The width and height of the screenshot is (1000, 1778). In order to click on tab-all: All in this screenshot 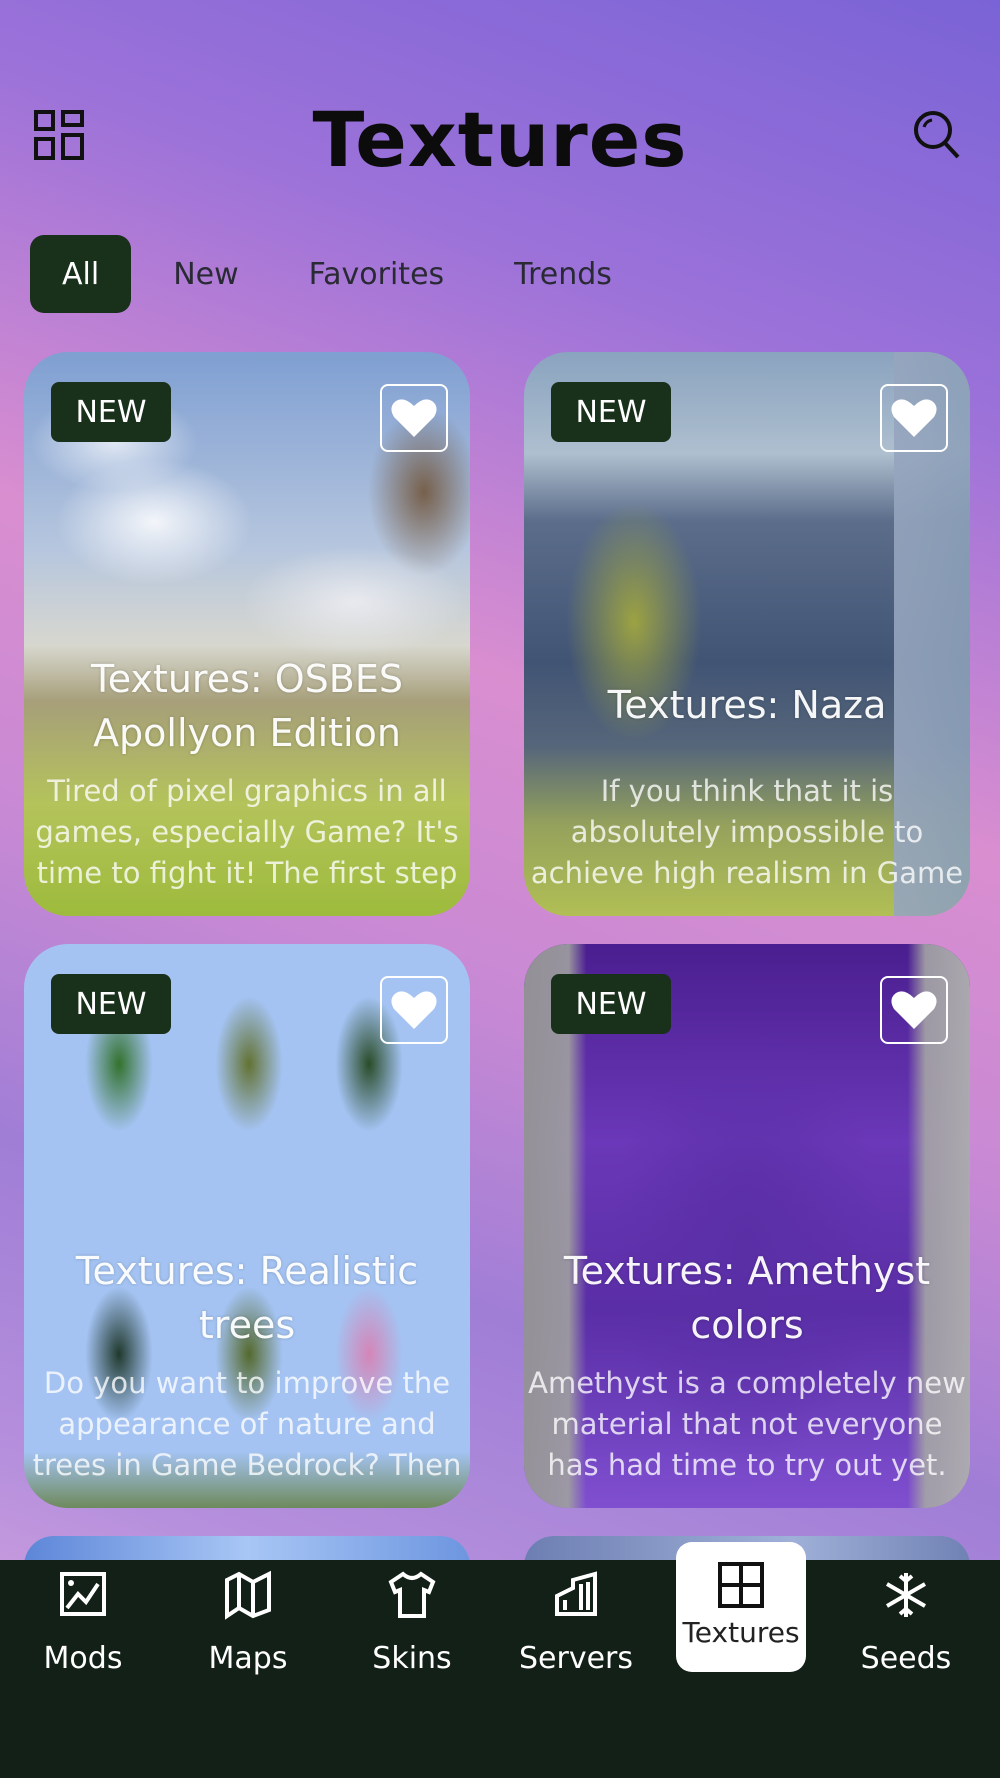, I will do `click(81, 274)`.